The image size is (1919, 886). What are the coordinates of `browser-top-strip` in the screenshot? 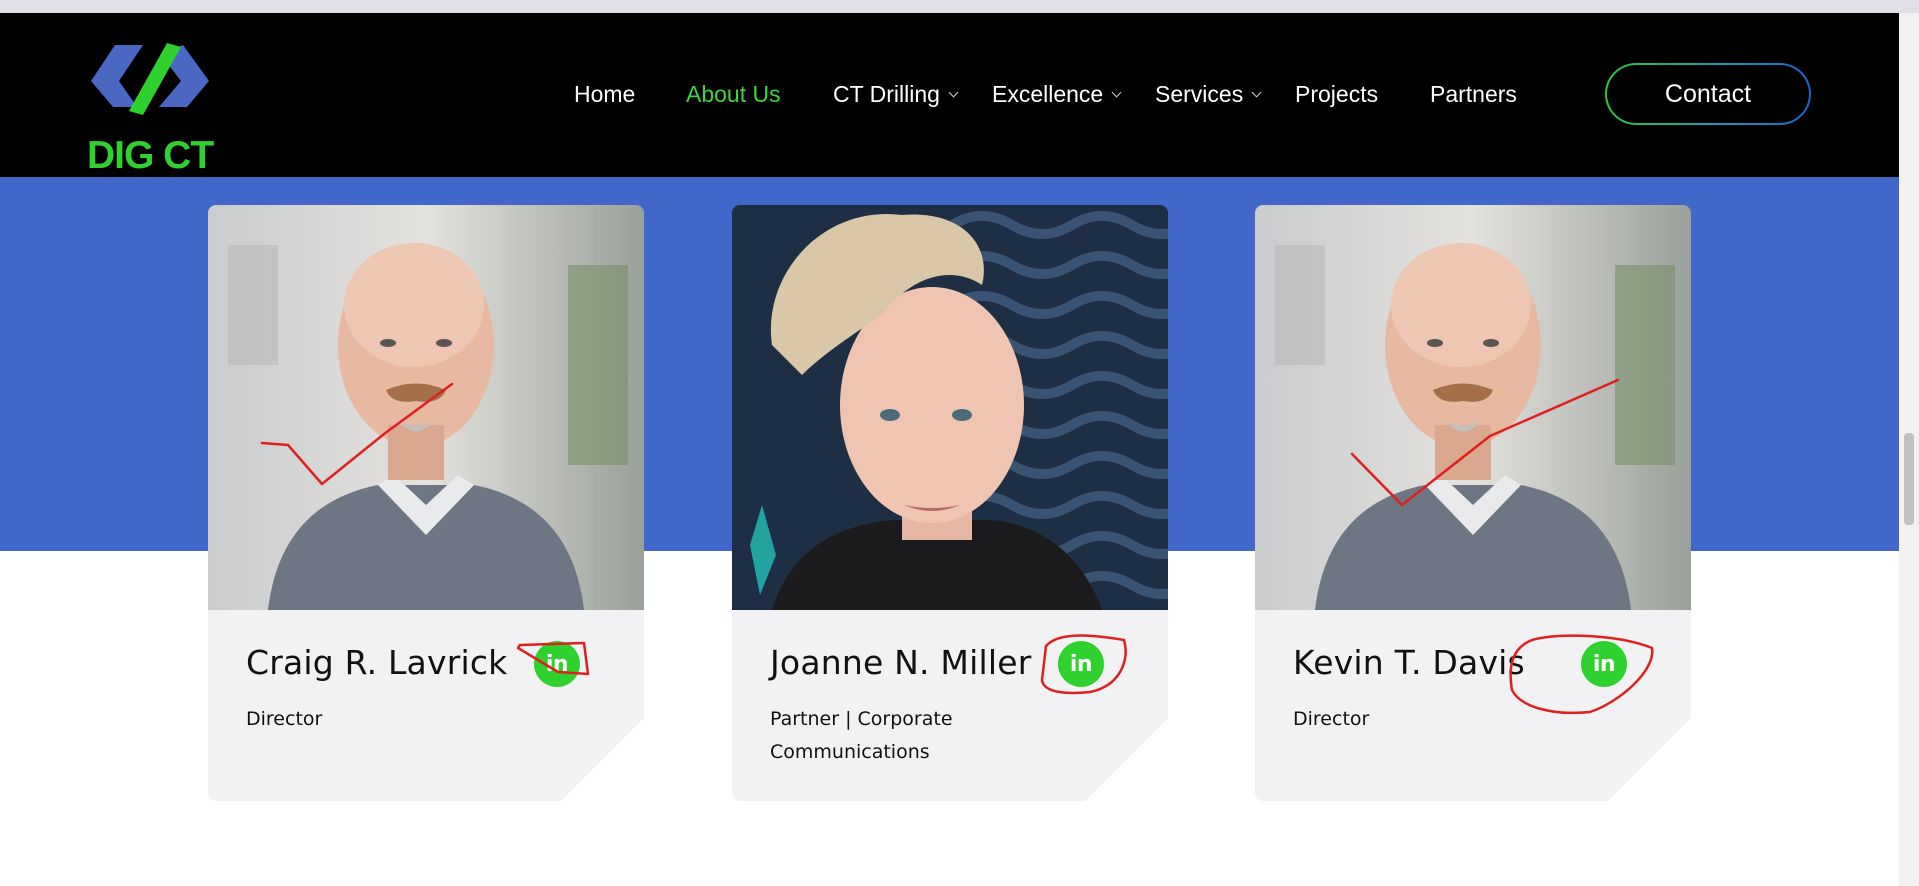 It's located at (959, 6).